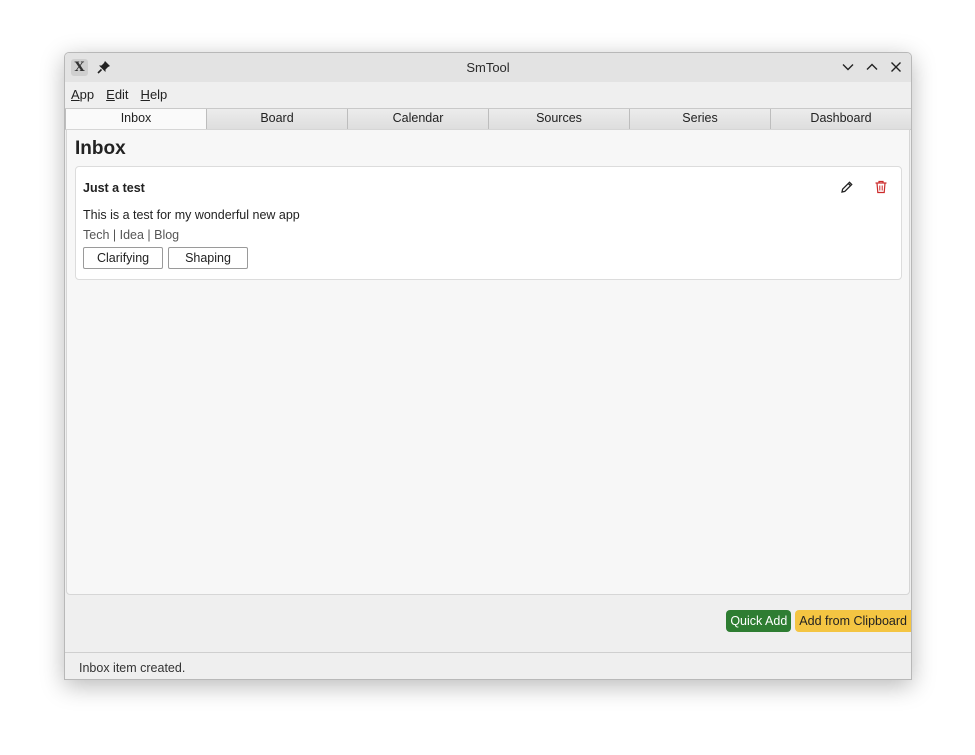  I want to click on tab-series: Series, so click(700, 119).